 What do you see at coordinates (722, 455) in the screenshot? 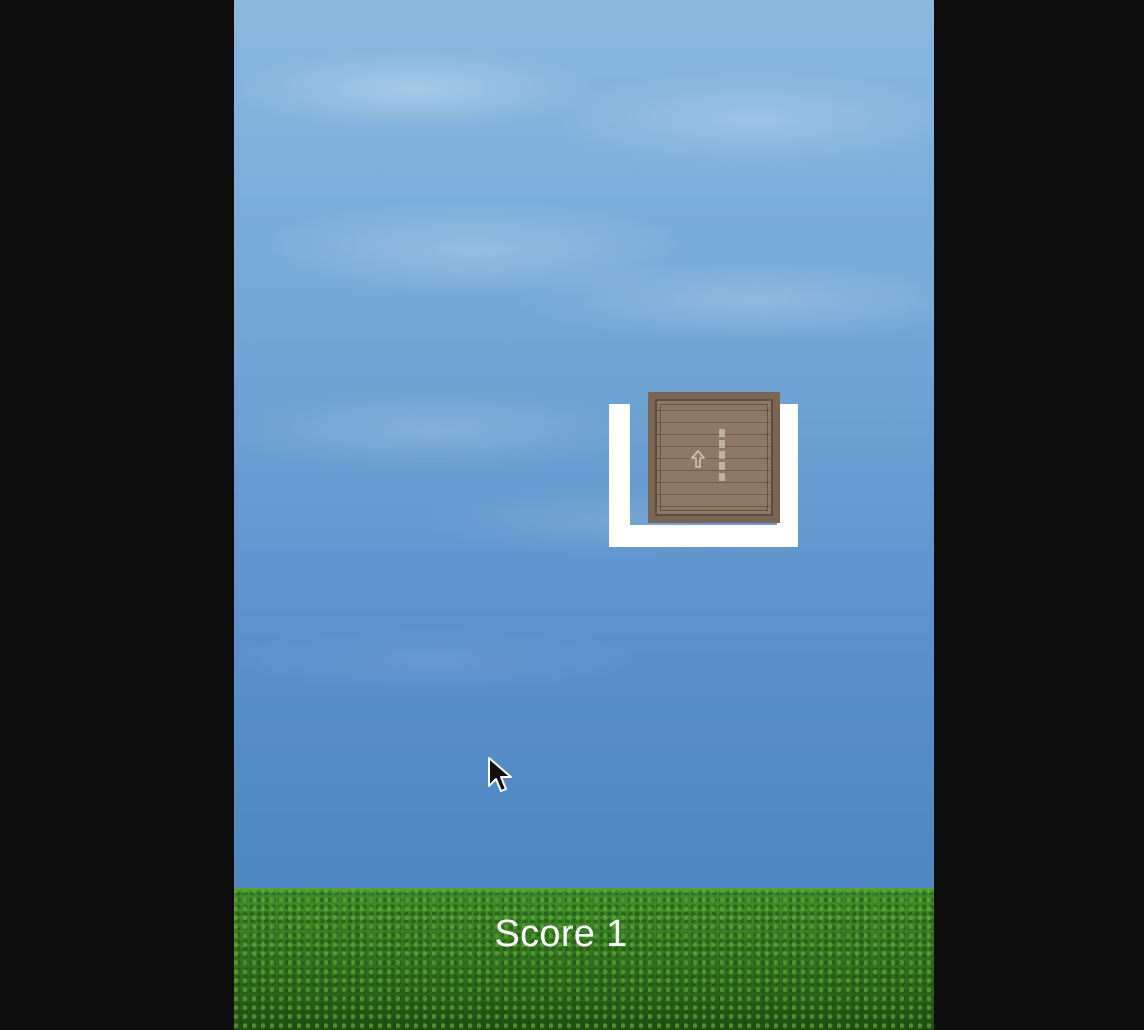
I see `crate-stencil-marking` at bounding box center [722, 455].